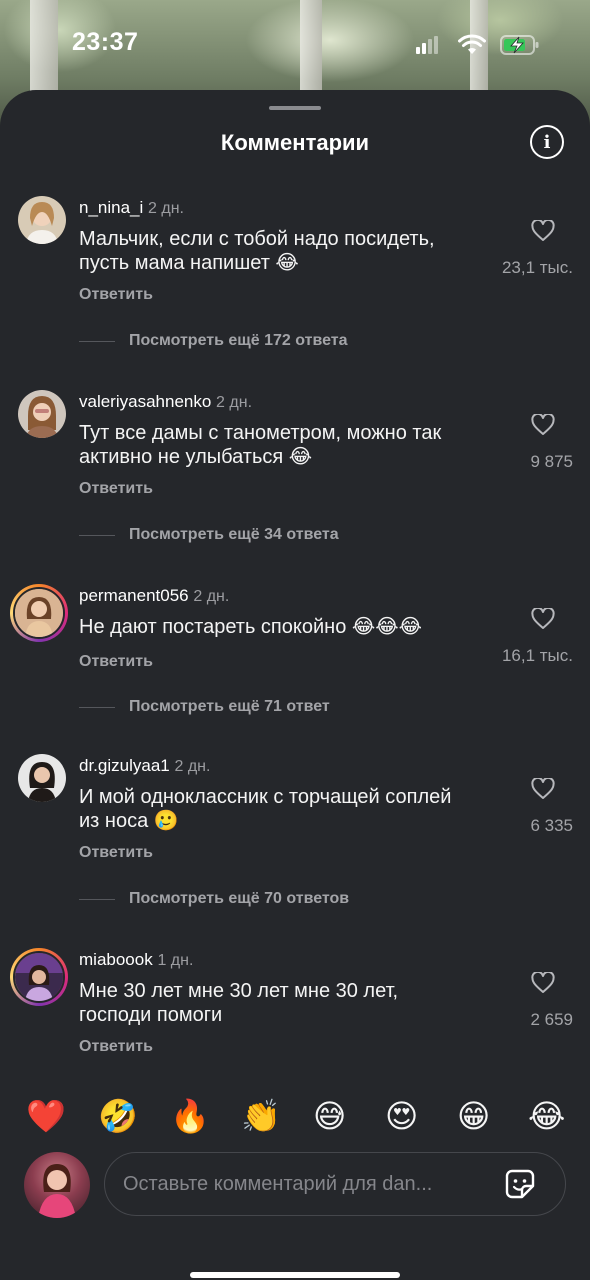  What do you see at coordinates (427, 45) in the screenshot?
I see `cellular-signal-icon` at bounding box center [427, 45].